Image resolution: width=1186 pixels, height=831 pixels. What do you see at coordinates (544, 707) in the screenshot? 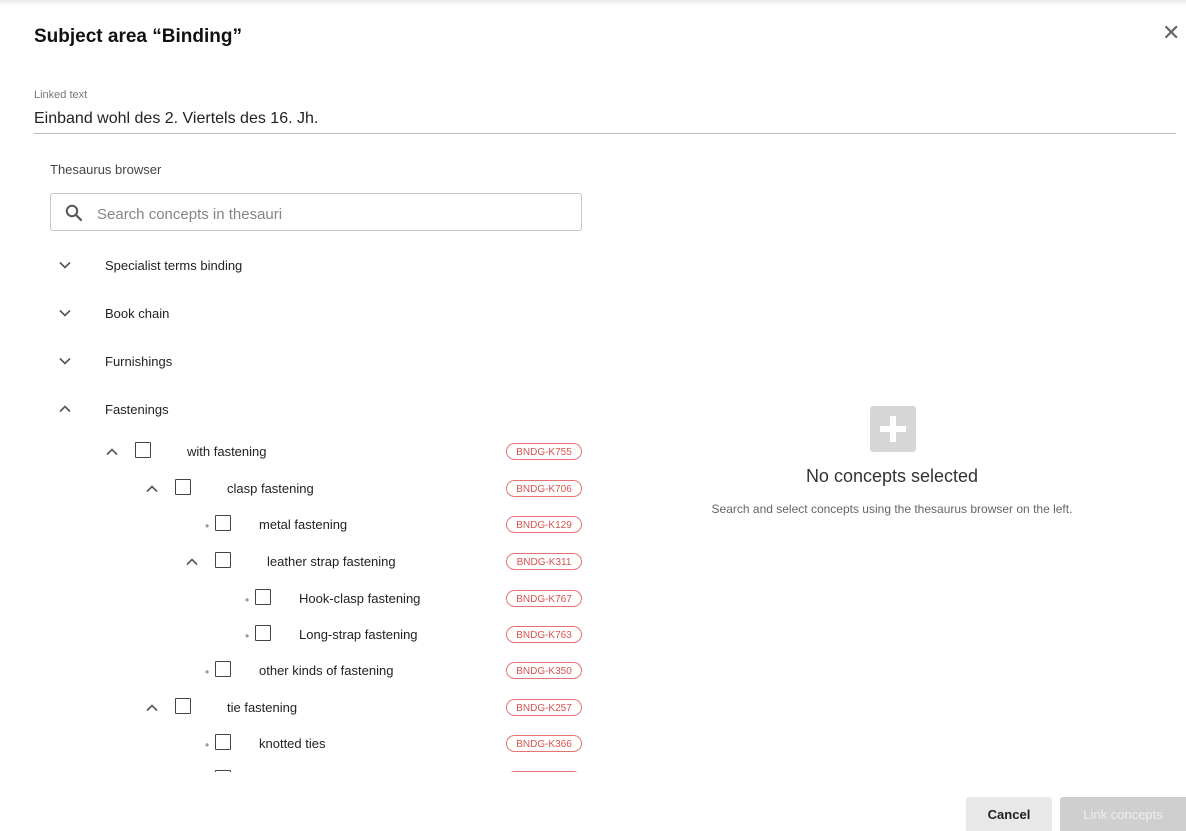
I see `concept-code-badge: BNDG-K257` at bounding box center [544, 707].